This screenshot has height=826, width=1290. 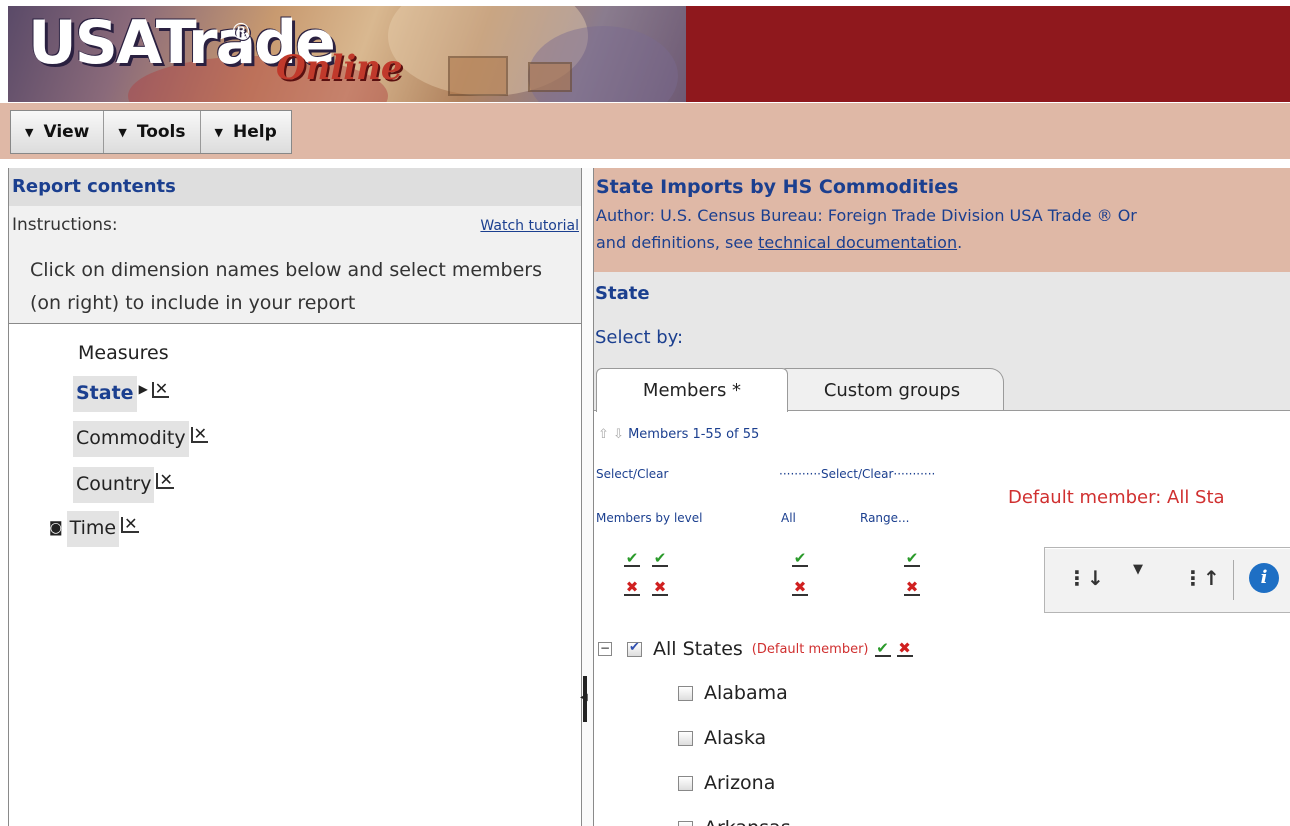 What do you see at coordinates (605, 649) in the screenshot?
I see `collapse-icon: −` at bounding box center [605, 649].